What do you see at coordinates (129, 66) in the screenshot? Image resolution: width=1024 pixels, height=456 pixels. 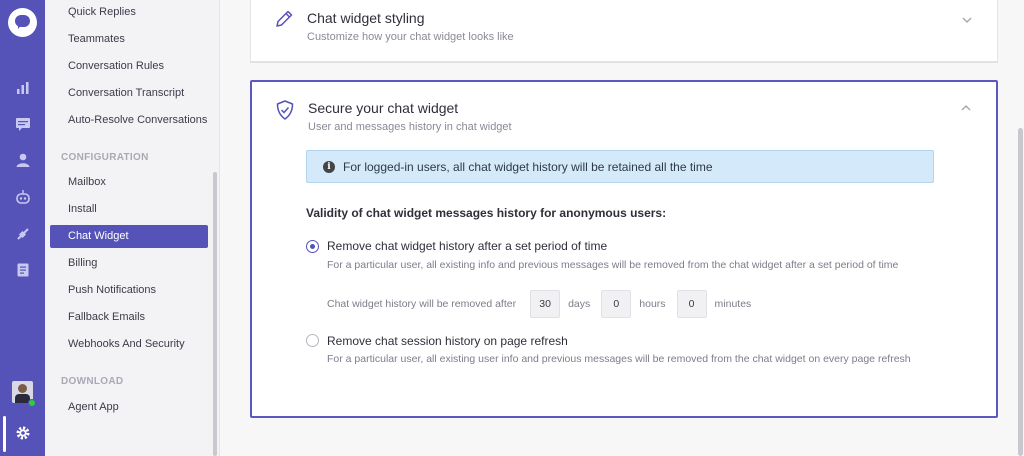 I see `sidebar-item-conversation-rules: Conversation Rules` at bounding box center [129, 66].